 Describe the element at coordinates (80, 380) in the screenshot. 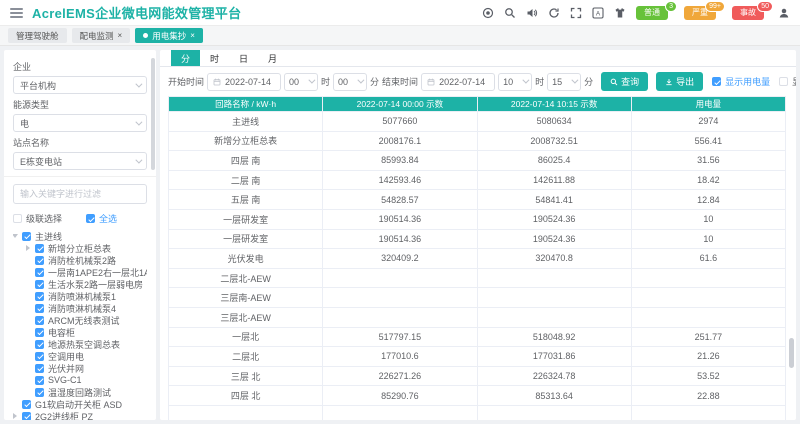

I see `tree-item: SVG-C1` at that location.